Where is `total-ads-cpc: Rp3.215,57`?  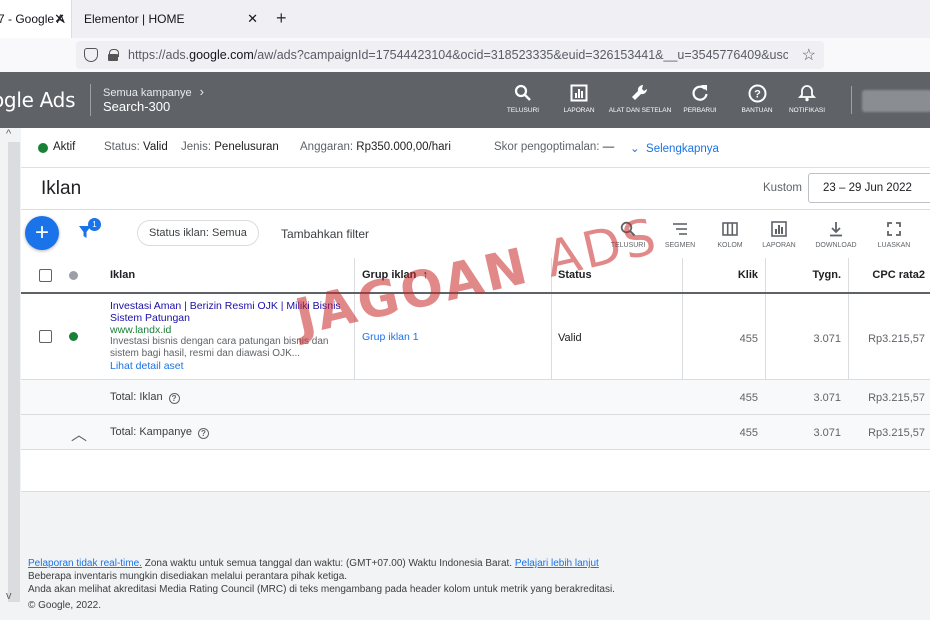
total-ads-cpc: Rp3.215,57 is located at coordinates (896, 398).